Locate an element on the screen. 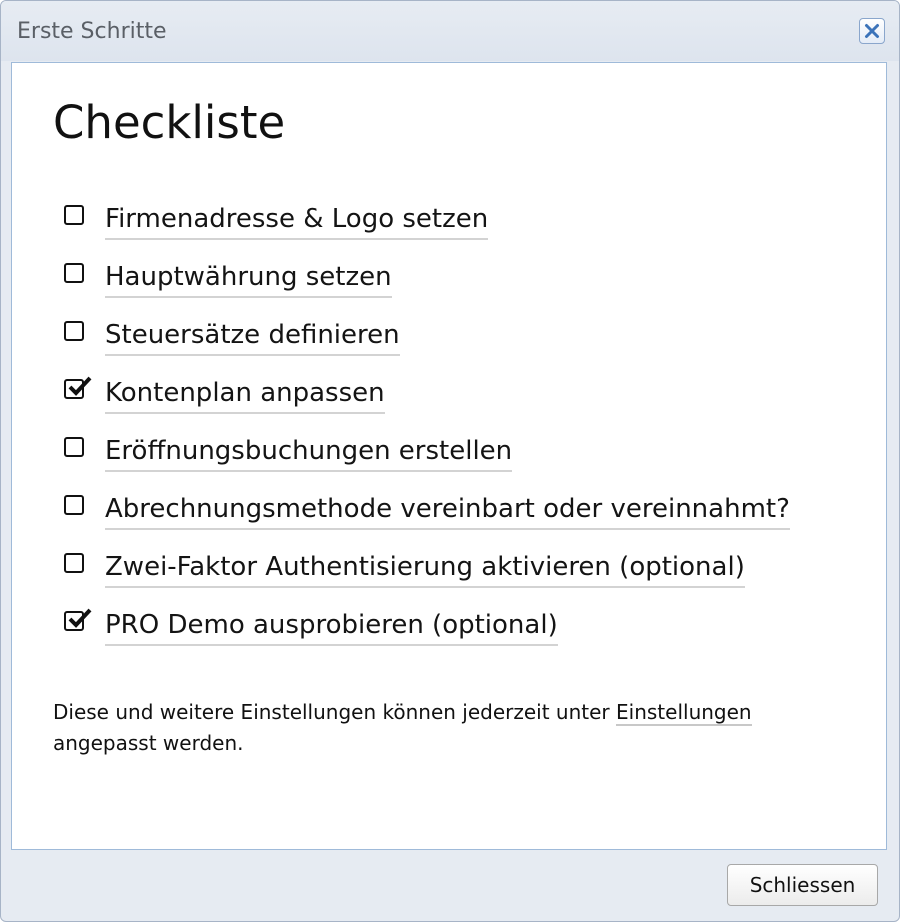 This screenshot has width=900, height=922. checklist-item-link: Hauptwährung setzen is located at coordinates (248, 279).